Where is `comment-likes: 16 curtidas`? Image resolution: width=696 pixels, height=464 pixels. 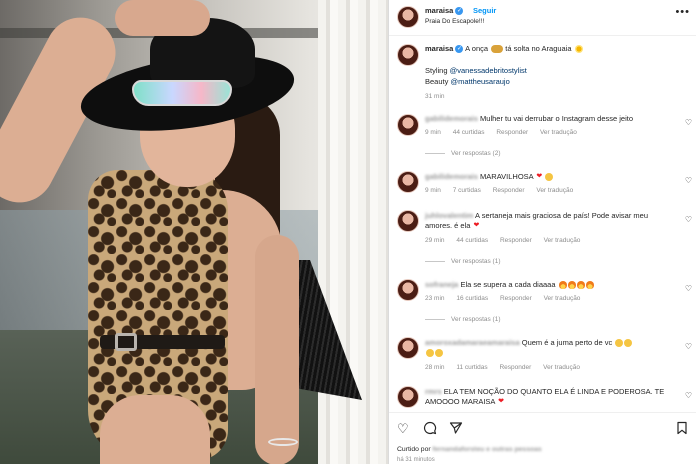 comment-likes: 16 curtidas is located at coordinates (472, 298).